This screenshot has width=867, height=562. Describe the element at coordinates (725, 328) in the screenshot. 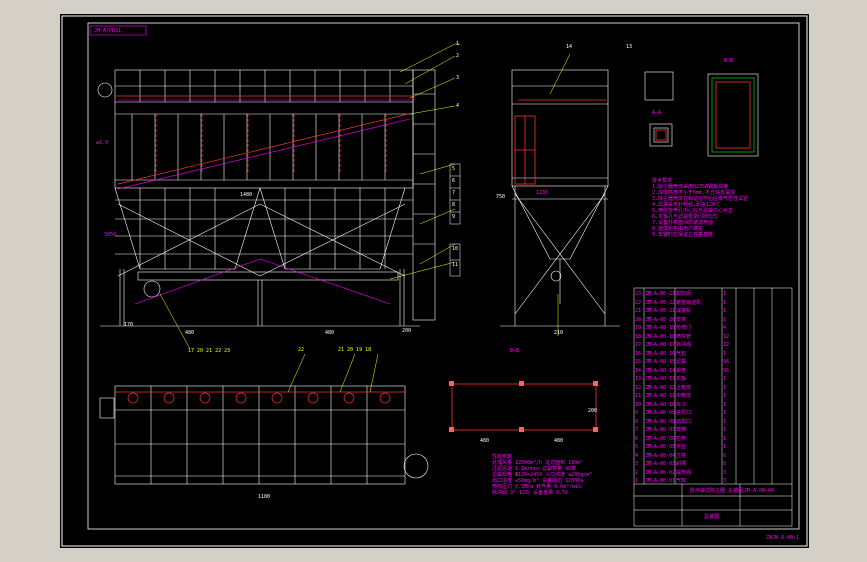

I see `bom-cell: 4` at that location.